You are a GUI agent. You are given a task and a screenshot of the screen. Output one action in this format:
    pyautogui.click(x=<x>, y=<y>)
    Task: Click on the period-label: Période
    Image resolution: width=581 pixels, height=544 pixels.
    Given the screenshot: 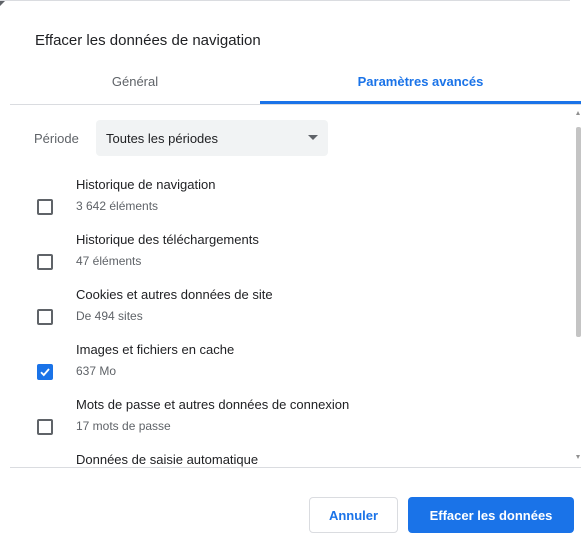 What is the action you would take?
    pyautogui.click(x=56, y=138)
    